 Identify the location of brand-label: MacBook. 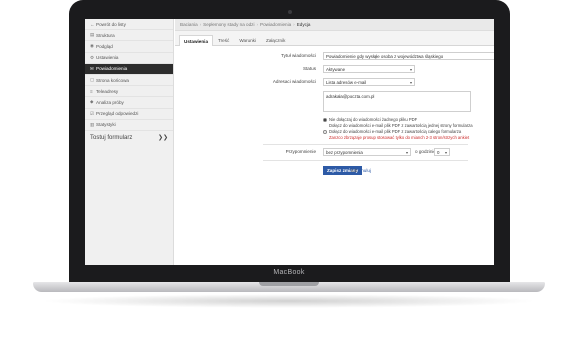
(289, 272).